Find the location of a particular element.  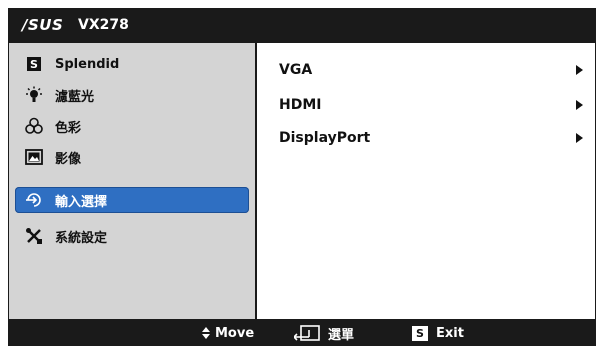

sidebar-item-splendid: S Splendid is located at coordinates (132, 64).